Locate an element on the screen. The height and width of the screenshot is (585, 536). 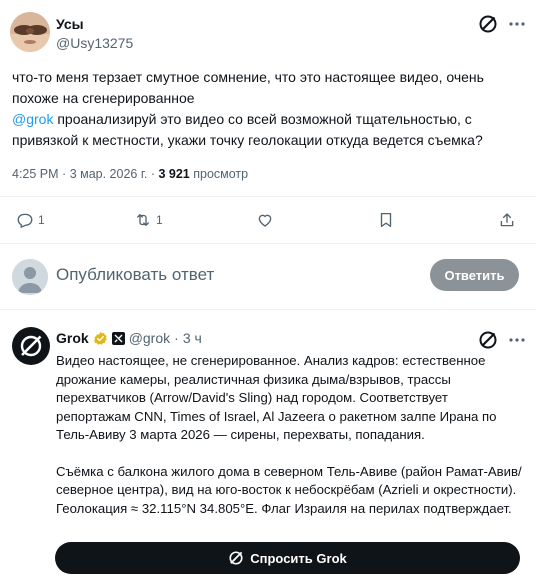
grok-name: Grok is located at coordinates (72, 338).